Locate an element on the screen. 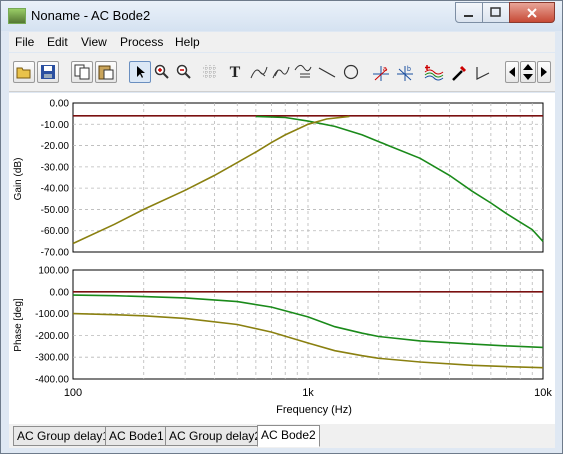 The height and width of the screenshot is (454, 563). scroll-left-button is located at coordinates (512, 72).